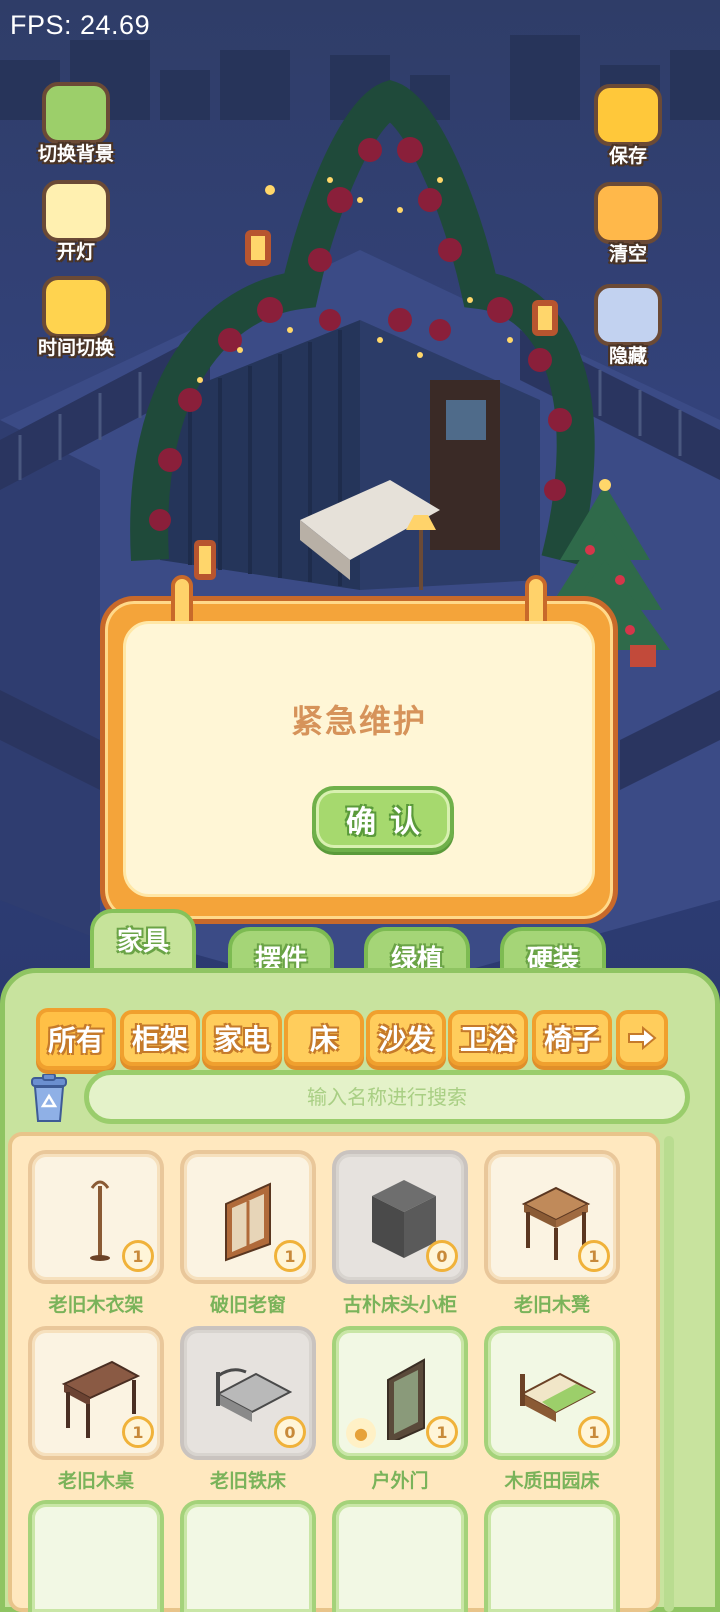  Describe the element at coordinates (96, 1393) in the screenshot. I see `item-desk: 1` at that location.